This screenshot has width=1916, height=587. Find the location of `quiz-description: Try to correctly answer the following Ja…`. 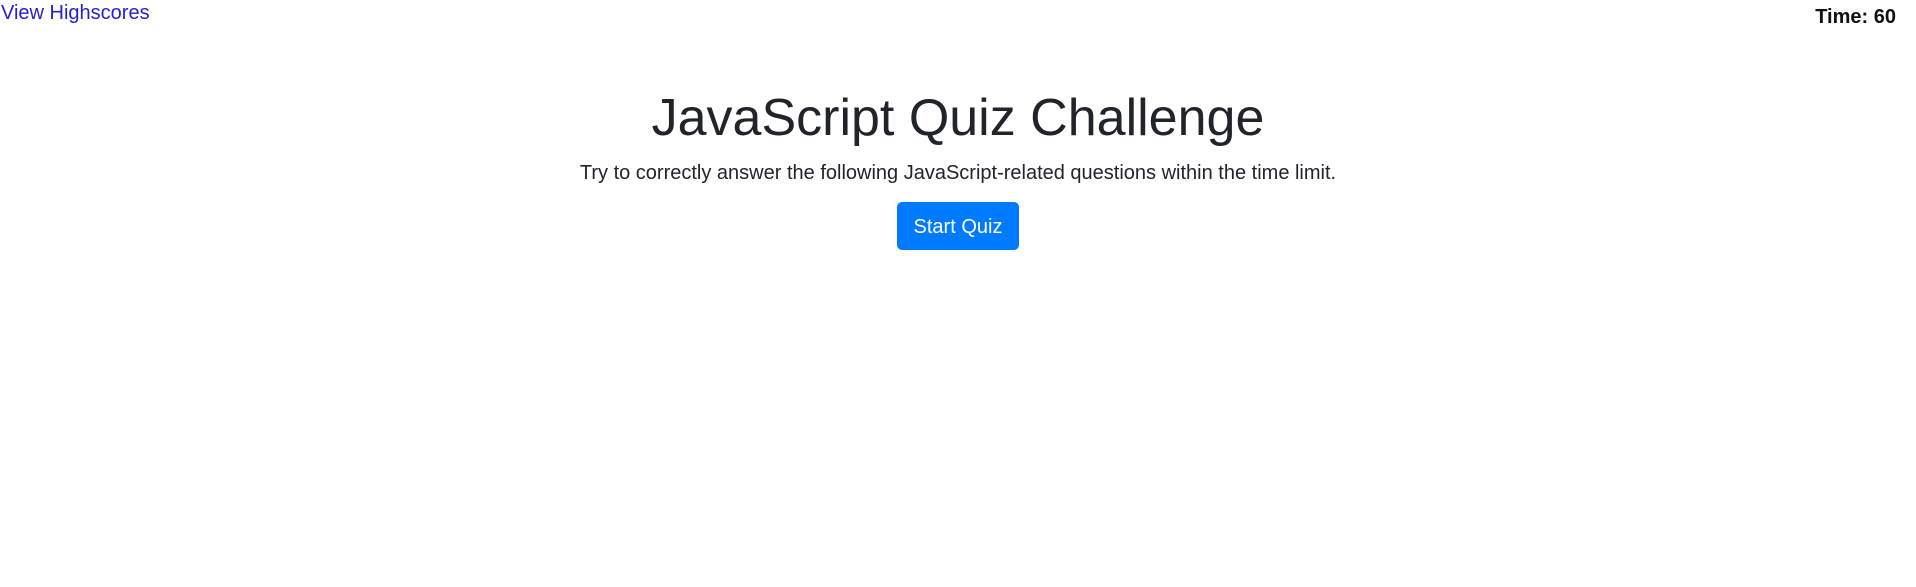

quiz-description: Try to correctly answer the following Ja… is located at coordinates (958, 173).